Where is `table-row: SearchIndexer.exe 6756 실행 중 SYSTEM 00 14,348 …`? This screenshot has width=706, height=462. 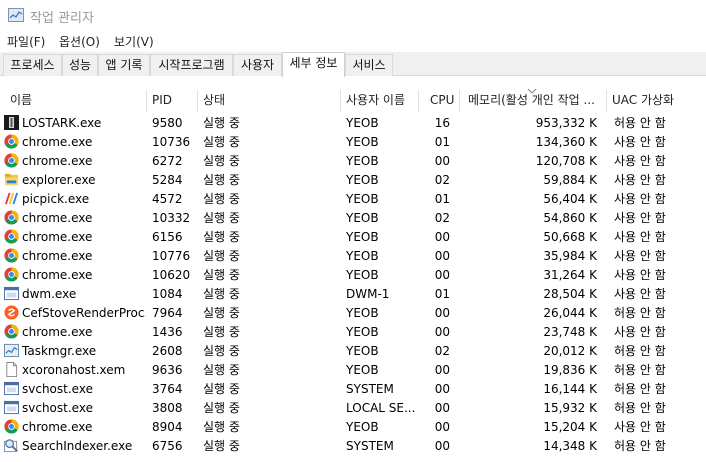 table-row: SearchIndexer.exe 6756 실행 중 SYSTEM 00 14,348 … is located at coordinates (353, 446).